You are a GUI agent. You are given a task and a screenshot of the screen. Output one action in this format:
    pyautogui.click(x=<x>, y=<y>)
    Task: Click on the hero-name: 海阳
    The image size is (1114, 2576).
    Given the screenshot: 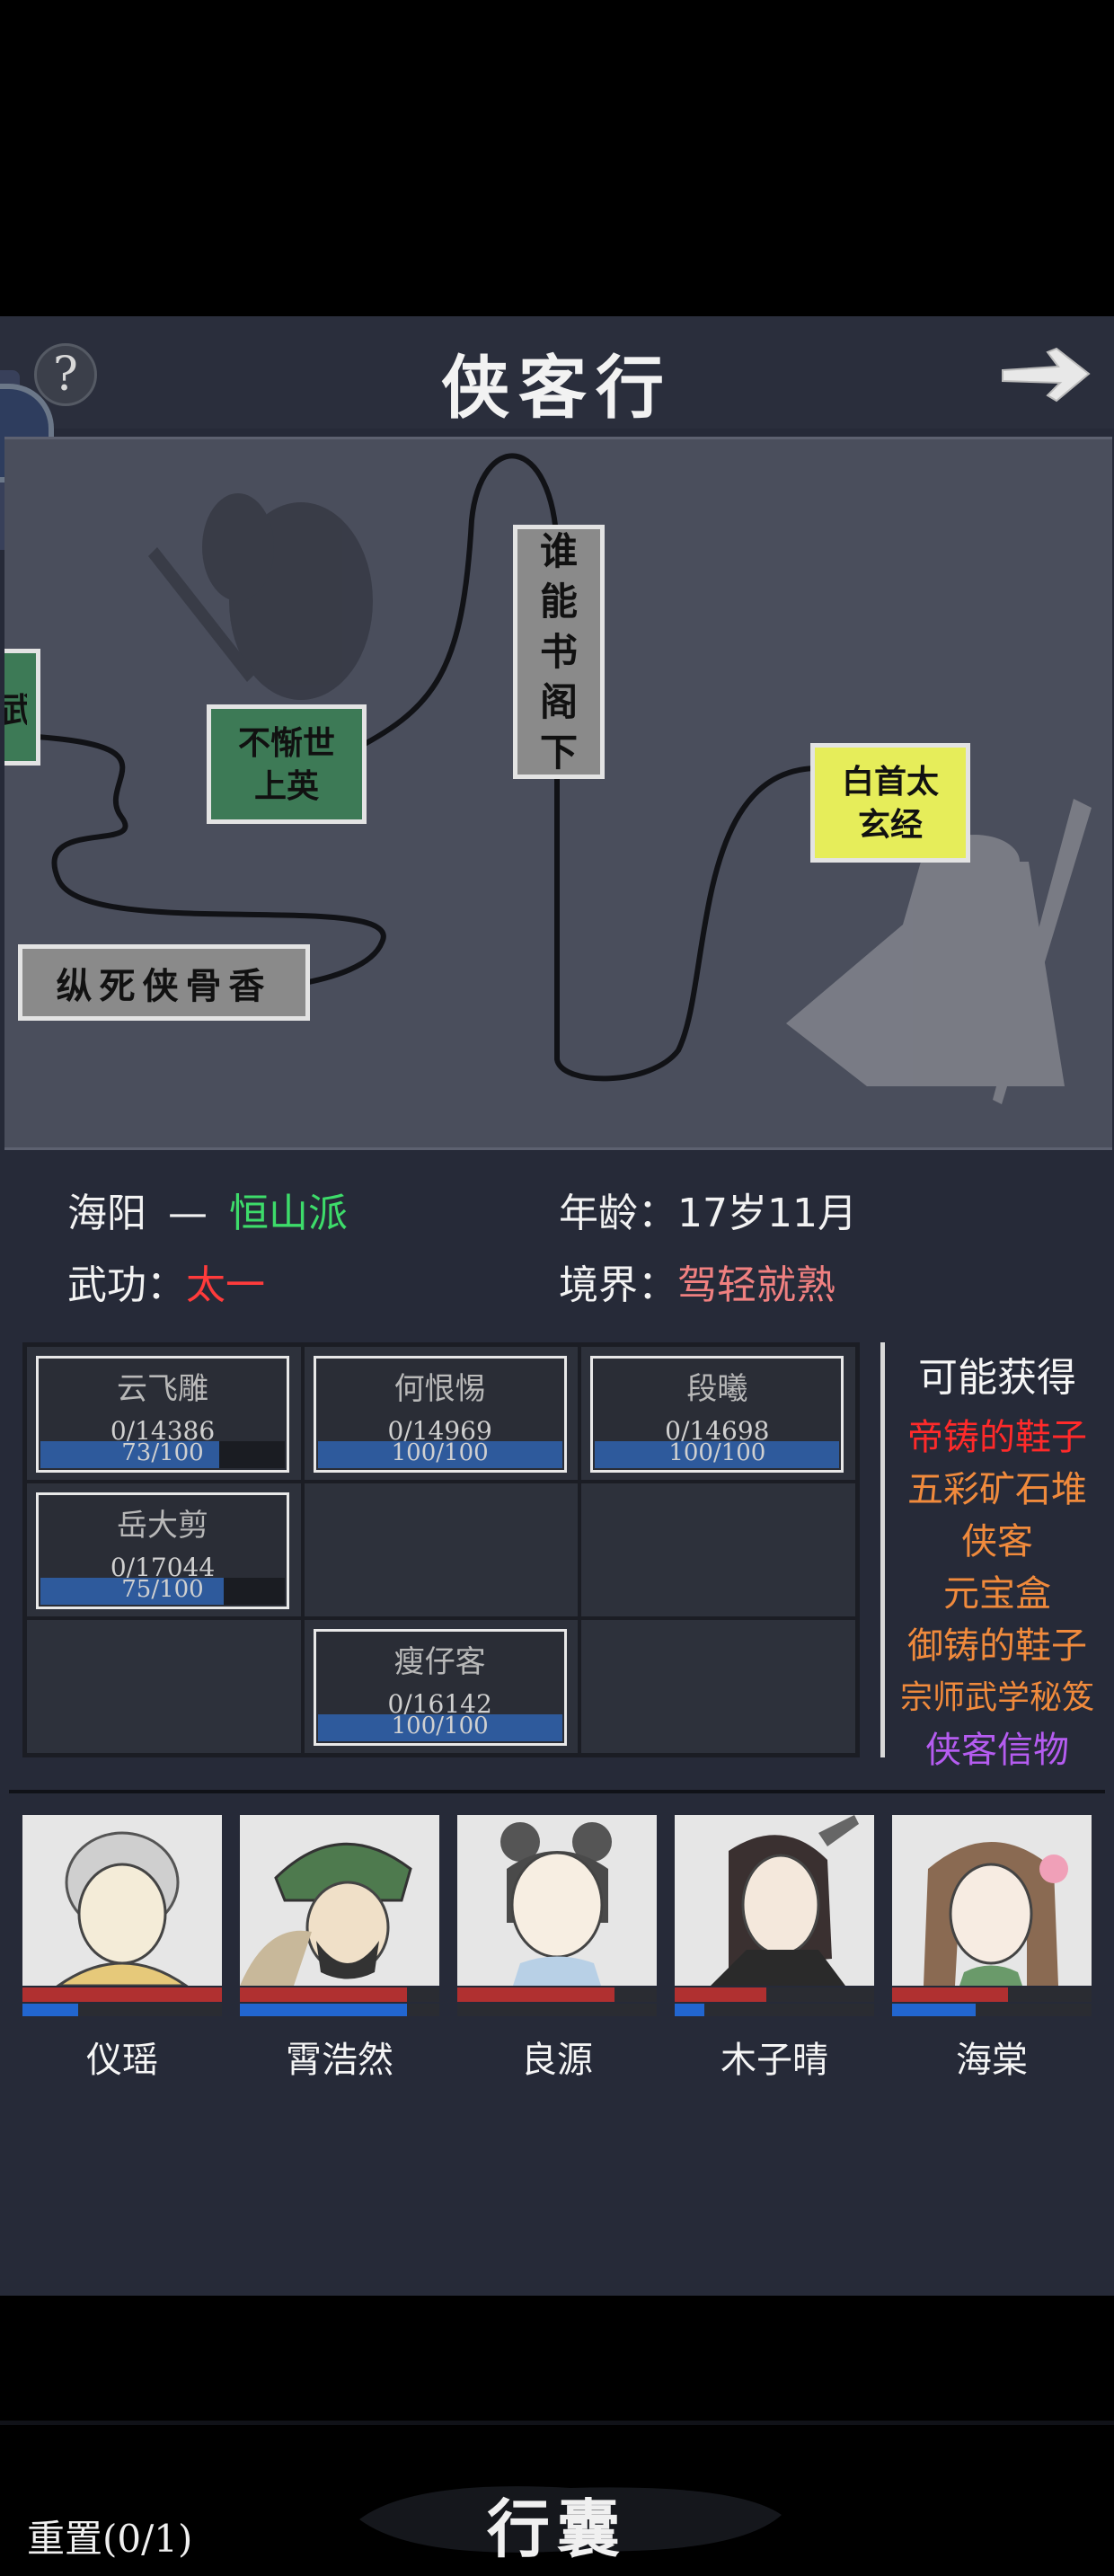 What is the action you would take?
    pyautogui.click(x=106, y=1213)
    